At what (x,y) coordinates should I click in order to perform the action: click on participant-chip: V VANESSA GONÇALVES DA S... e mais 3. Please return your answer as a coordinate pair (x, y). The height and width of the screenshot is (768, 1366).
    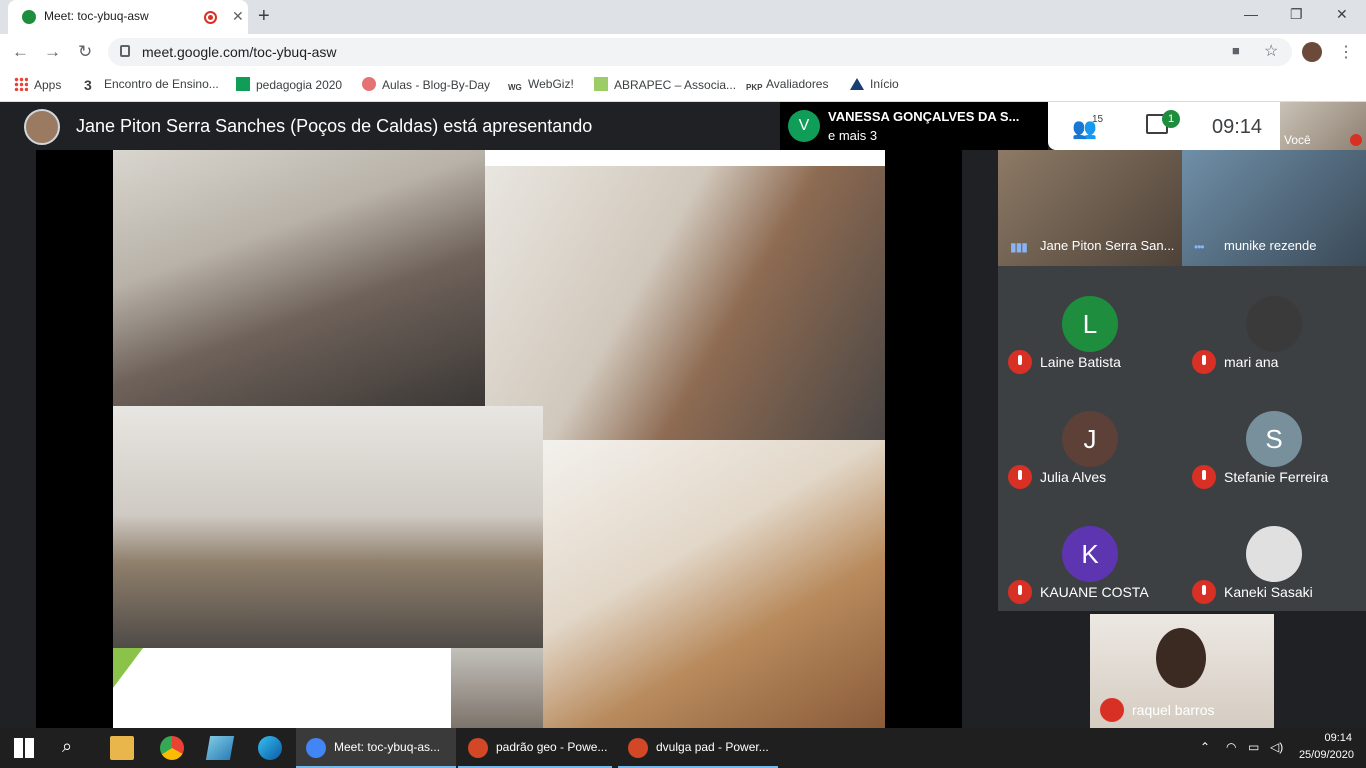
    Looking at the image, I should click on (914, 126).